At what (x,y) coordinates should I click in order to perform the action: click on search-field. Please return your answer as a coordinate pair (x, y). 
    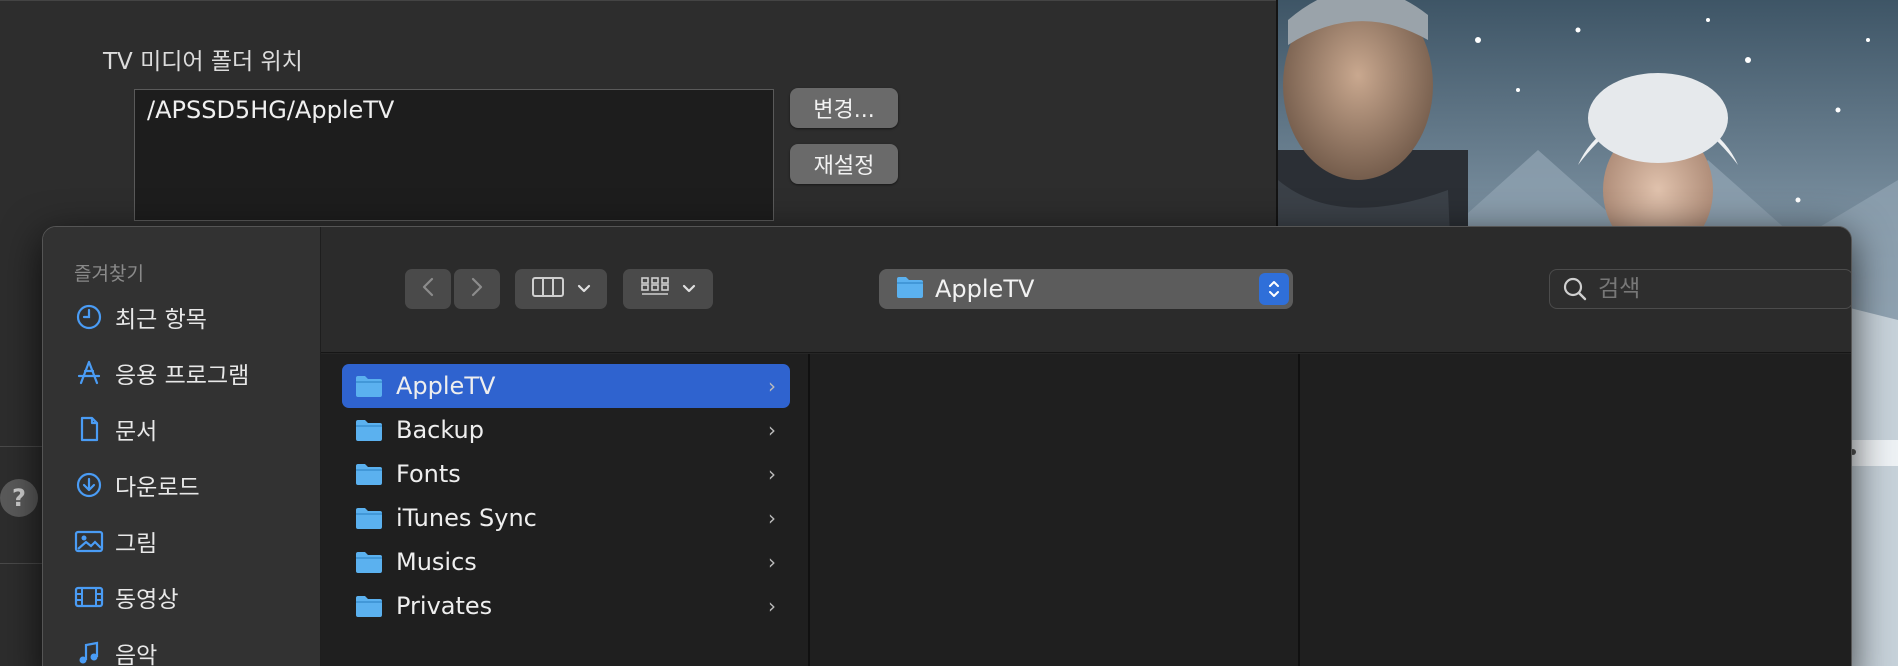
    Looking at the image, I should click on (1700, 289).